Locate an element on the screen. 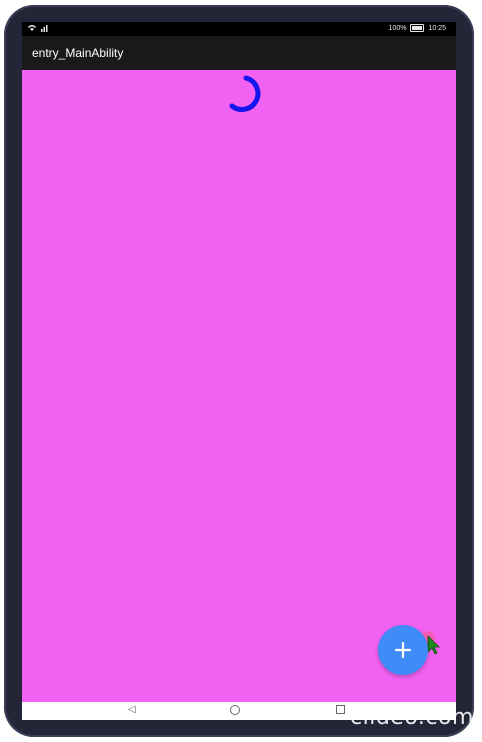 The height and width of the screenshot is (742, 482). nav-back-icon: ◁ is located at coordinates (132, 709).